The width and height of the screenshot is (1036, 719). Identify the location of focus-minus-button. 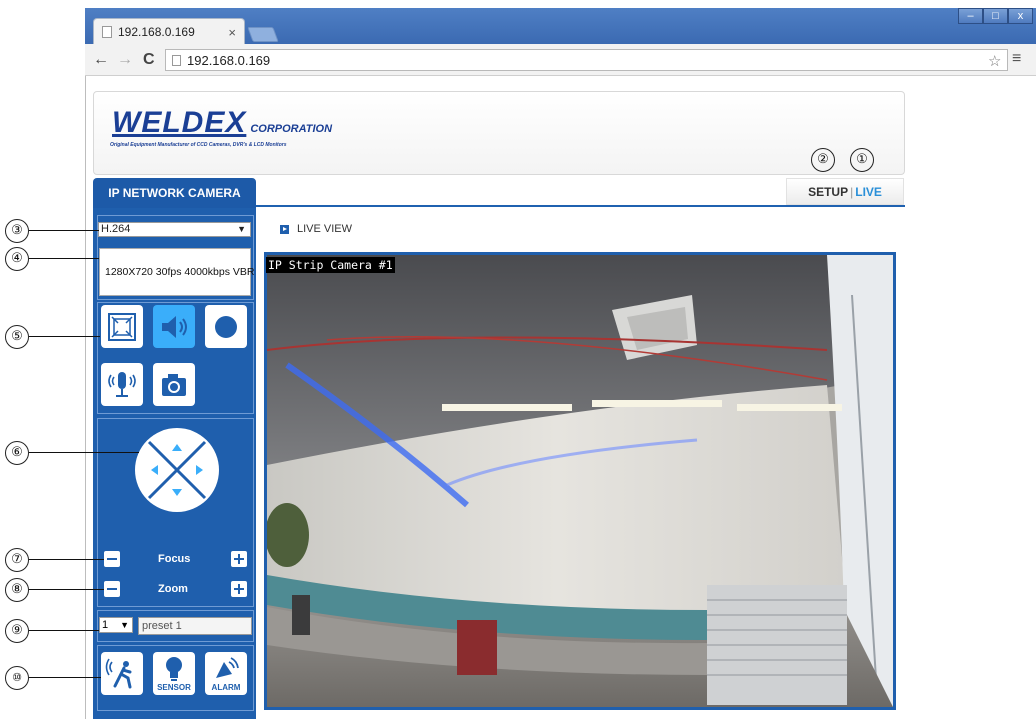
(112, 559).